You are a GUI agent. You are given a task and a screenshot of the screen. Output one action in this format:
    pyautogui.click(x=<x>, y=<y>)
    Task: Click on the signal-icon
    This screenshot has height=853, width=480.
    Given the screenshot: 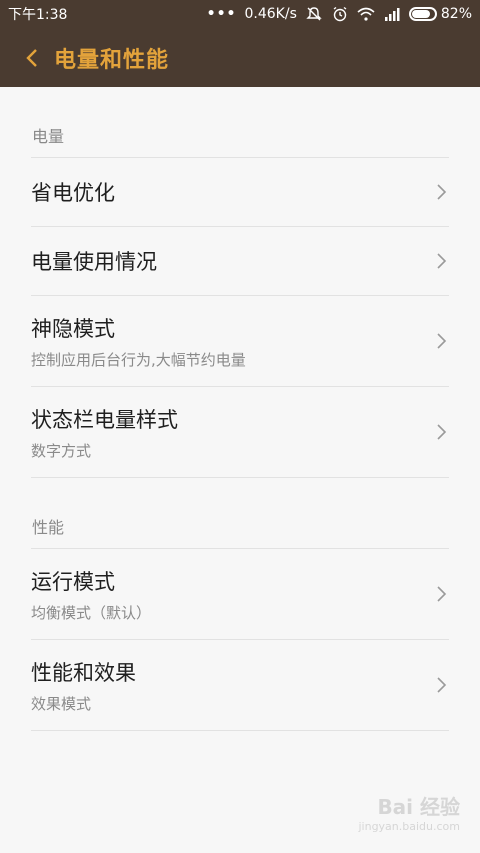 What is the action you would take?
    pyautogui.click(x=392, y=14)
    